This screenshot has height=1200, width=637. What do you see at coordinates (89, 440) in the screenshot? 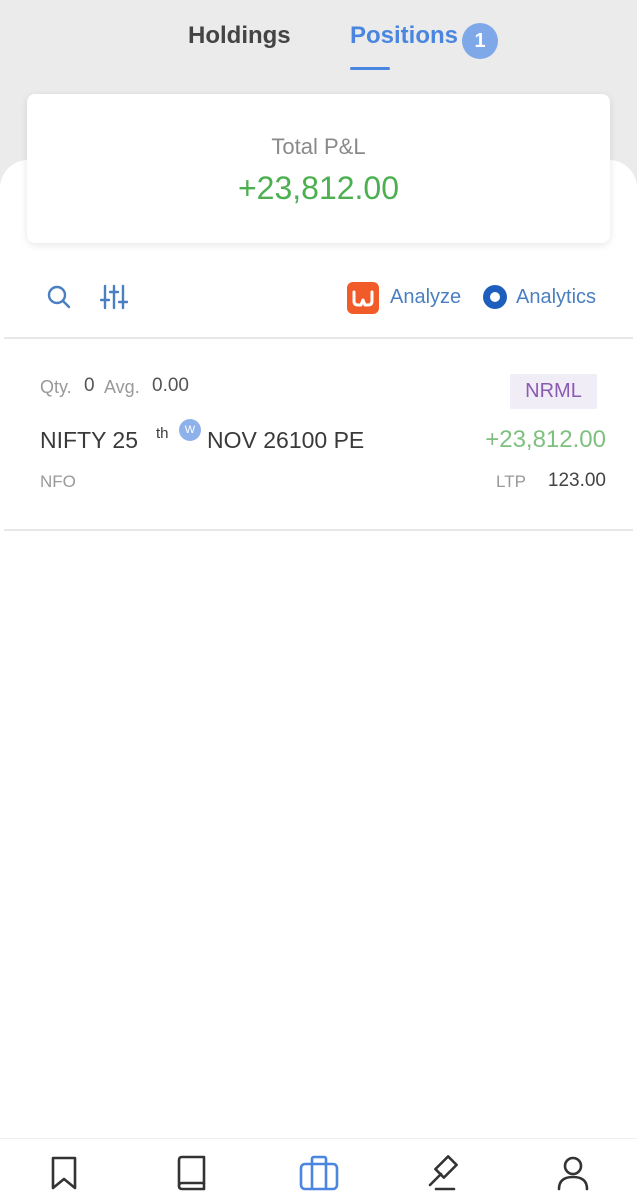
I see `instrument-name: NIFTY 25` at bounding box center [89, 440].